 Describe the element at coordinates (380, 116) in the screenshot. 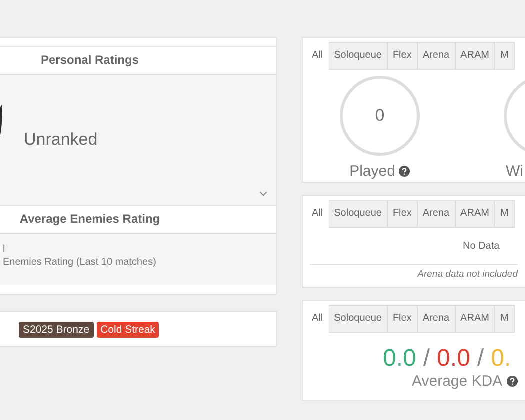

I see `stat-circle: 0` at that location.